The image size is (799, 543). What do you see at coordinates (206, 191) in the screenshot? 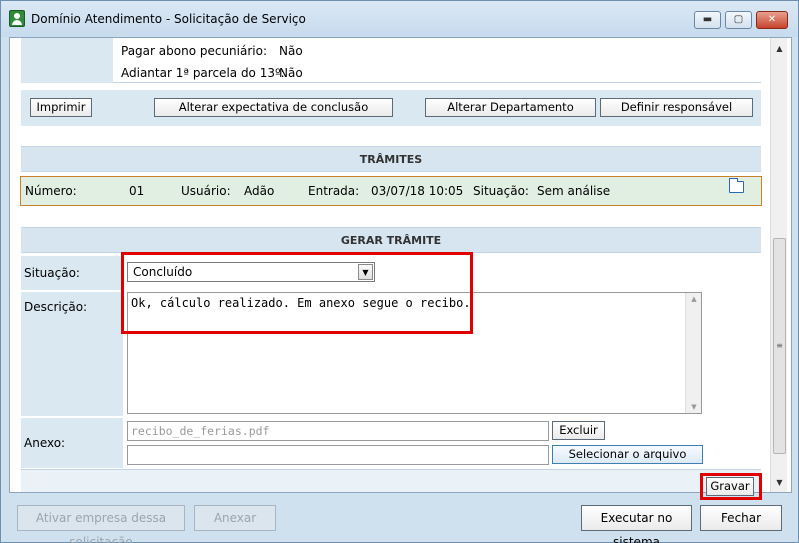
I see `usuario-label: Usuário:` at bounding box center [206, 191].